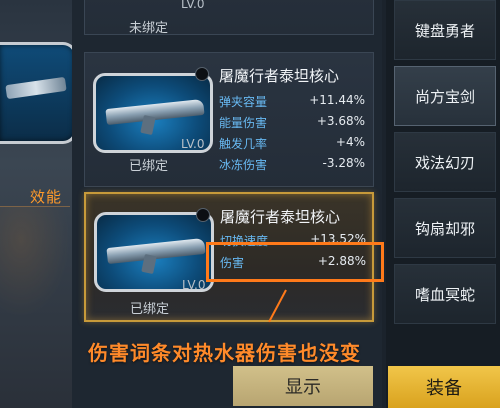  Describe the element at coordinates (445, 228) in the screenshot. I see `tab-weapon: 钩扇却邪` at that location.